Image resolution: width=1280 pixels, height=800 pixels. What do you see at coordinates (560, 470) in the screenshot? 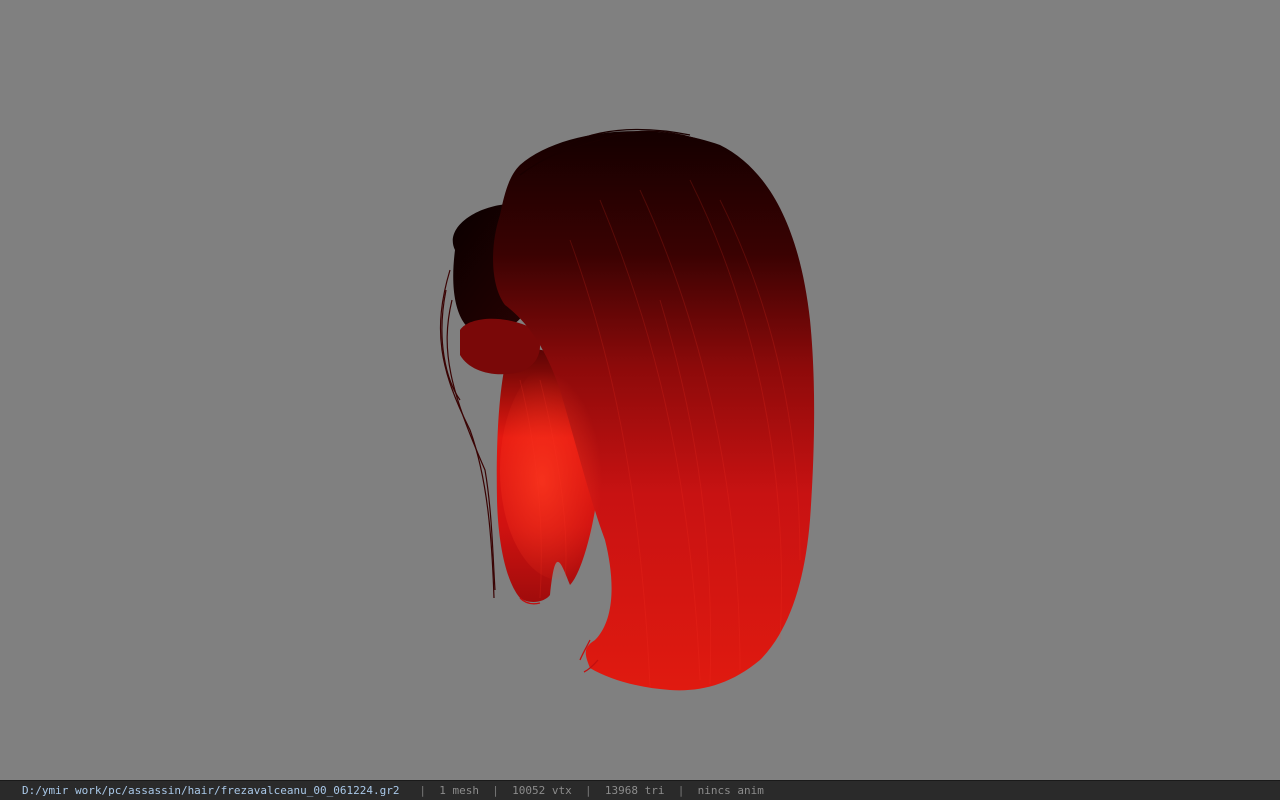
I see `hair-highlight` at bounding box center [560, 470].